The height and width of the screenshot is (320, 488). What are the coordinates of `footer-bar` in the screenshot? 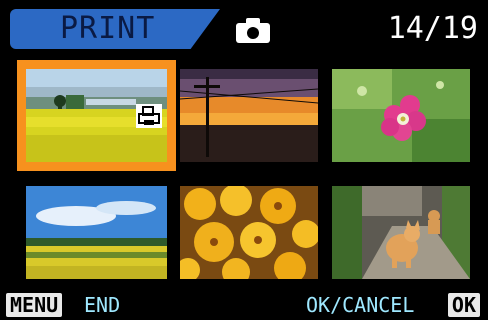 It's located at (244, 306).